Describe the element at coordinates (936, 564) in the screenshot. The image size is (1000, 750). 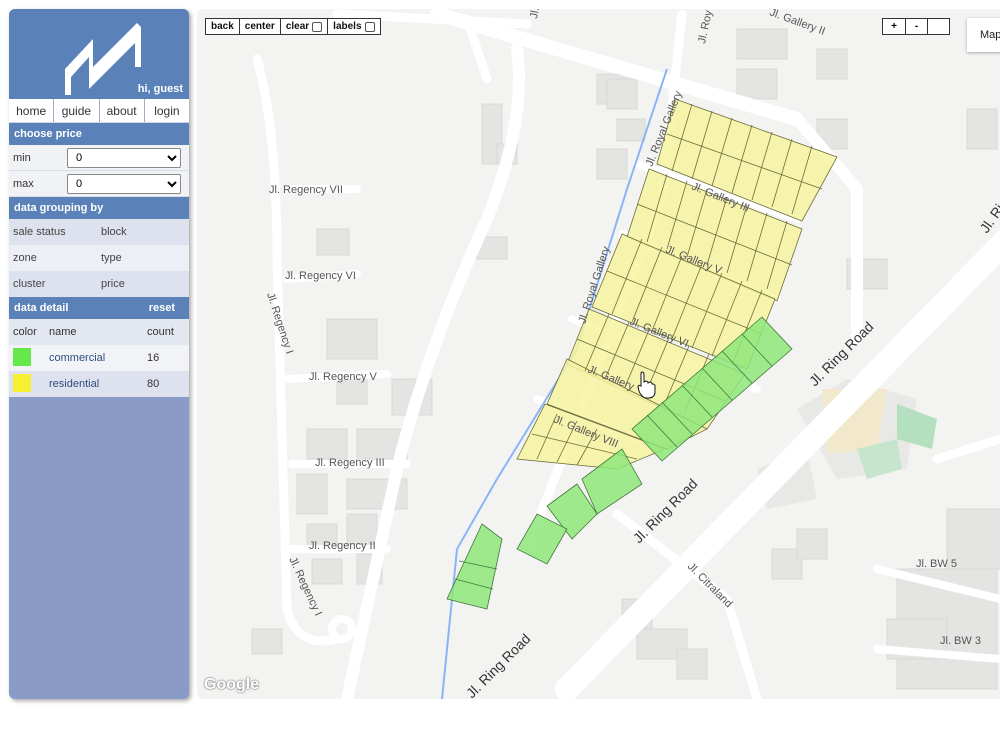
I see `label-bw5: Jl. BW 5` at that location.